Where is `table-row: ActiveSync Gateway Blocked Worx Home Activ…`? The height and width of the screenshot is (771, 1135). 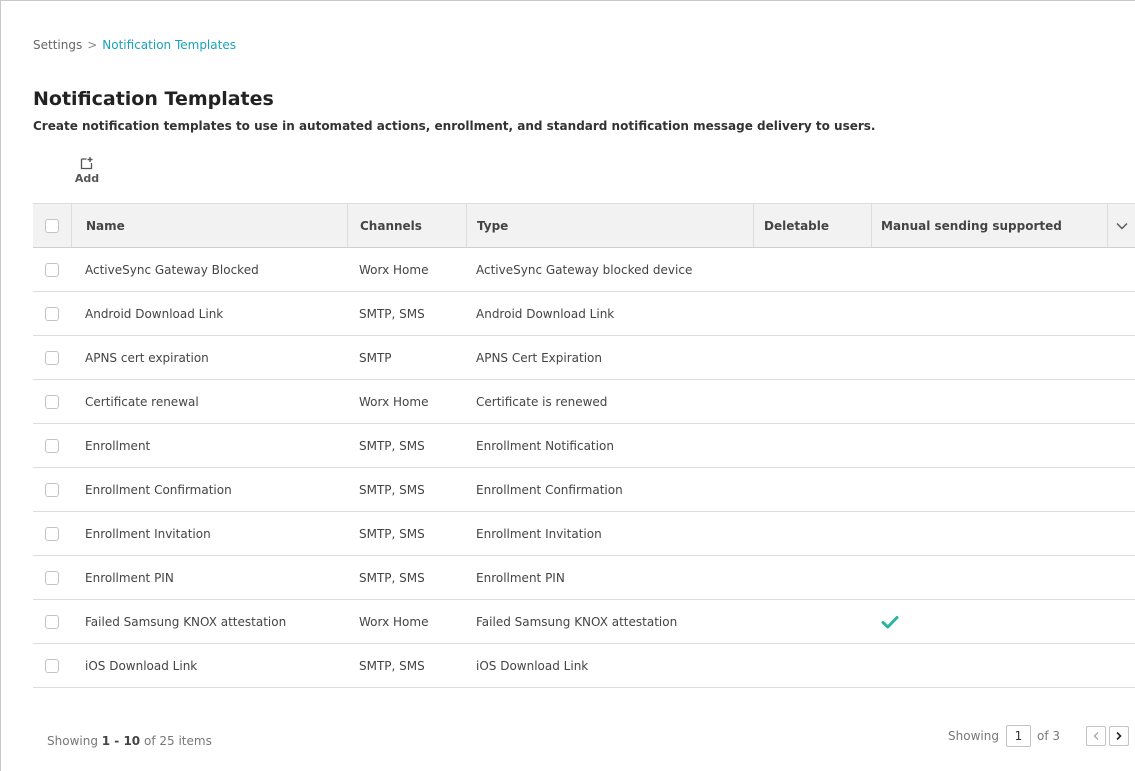
table-row: ActiveSync Gateway Blocked Worx Home Activ… is located at coordinates (584, 270).